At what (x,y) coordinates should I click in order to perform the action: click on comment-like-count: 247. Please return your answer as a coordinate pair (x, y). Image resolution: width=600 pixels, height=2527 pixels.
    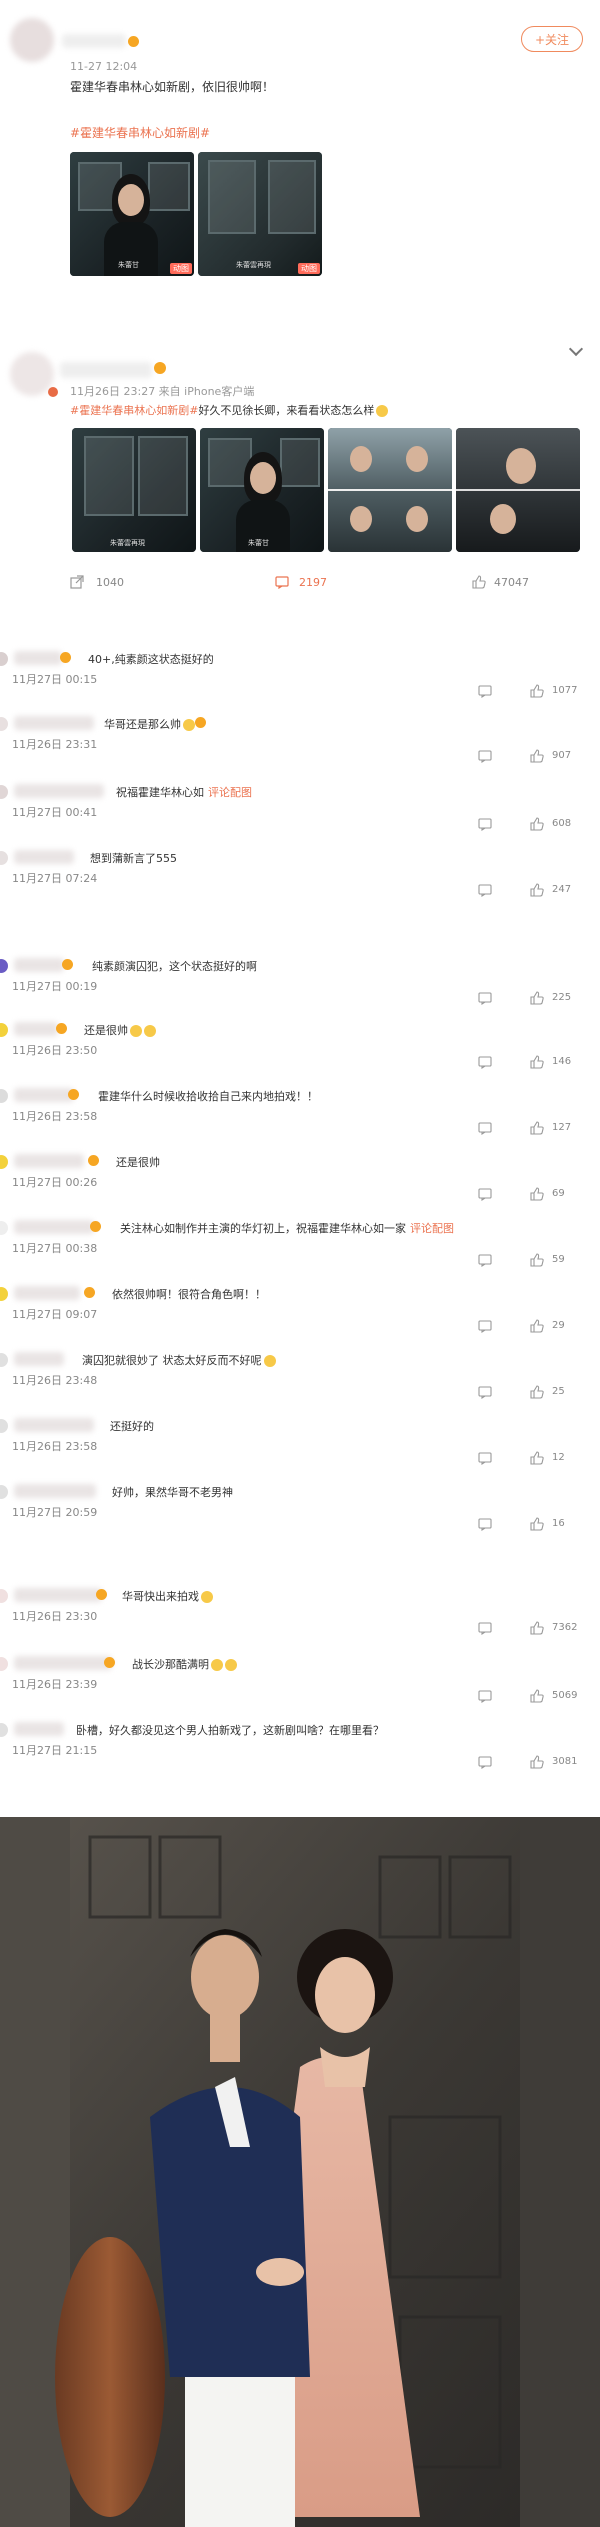
    Looking at the image, I should click on (562, 889).